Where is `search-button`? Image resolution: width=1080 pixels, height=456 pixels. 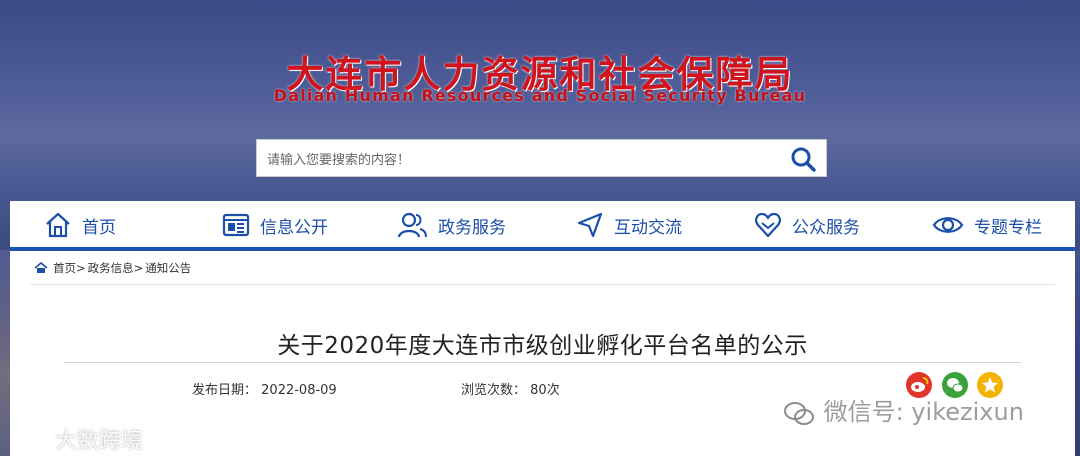
search-button is located at coordinates (803, 159).